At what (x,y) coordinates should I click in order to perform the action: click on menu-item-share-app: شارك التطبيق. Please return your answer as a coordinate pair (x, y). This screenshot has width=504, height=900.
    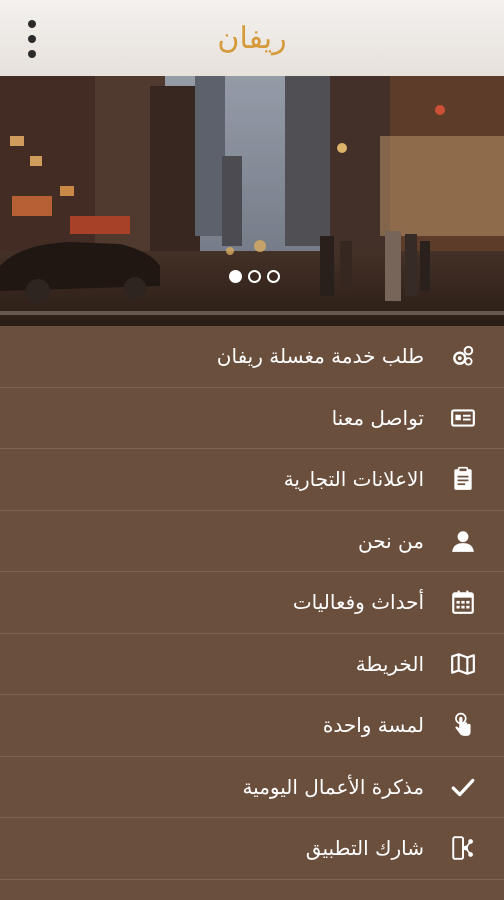
    Looking at the image, I should click on (252, 849).